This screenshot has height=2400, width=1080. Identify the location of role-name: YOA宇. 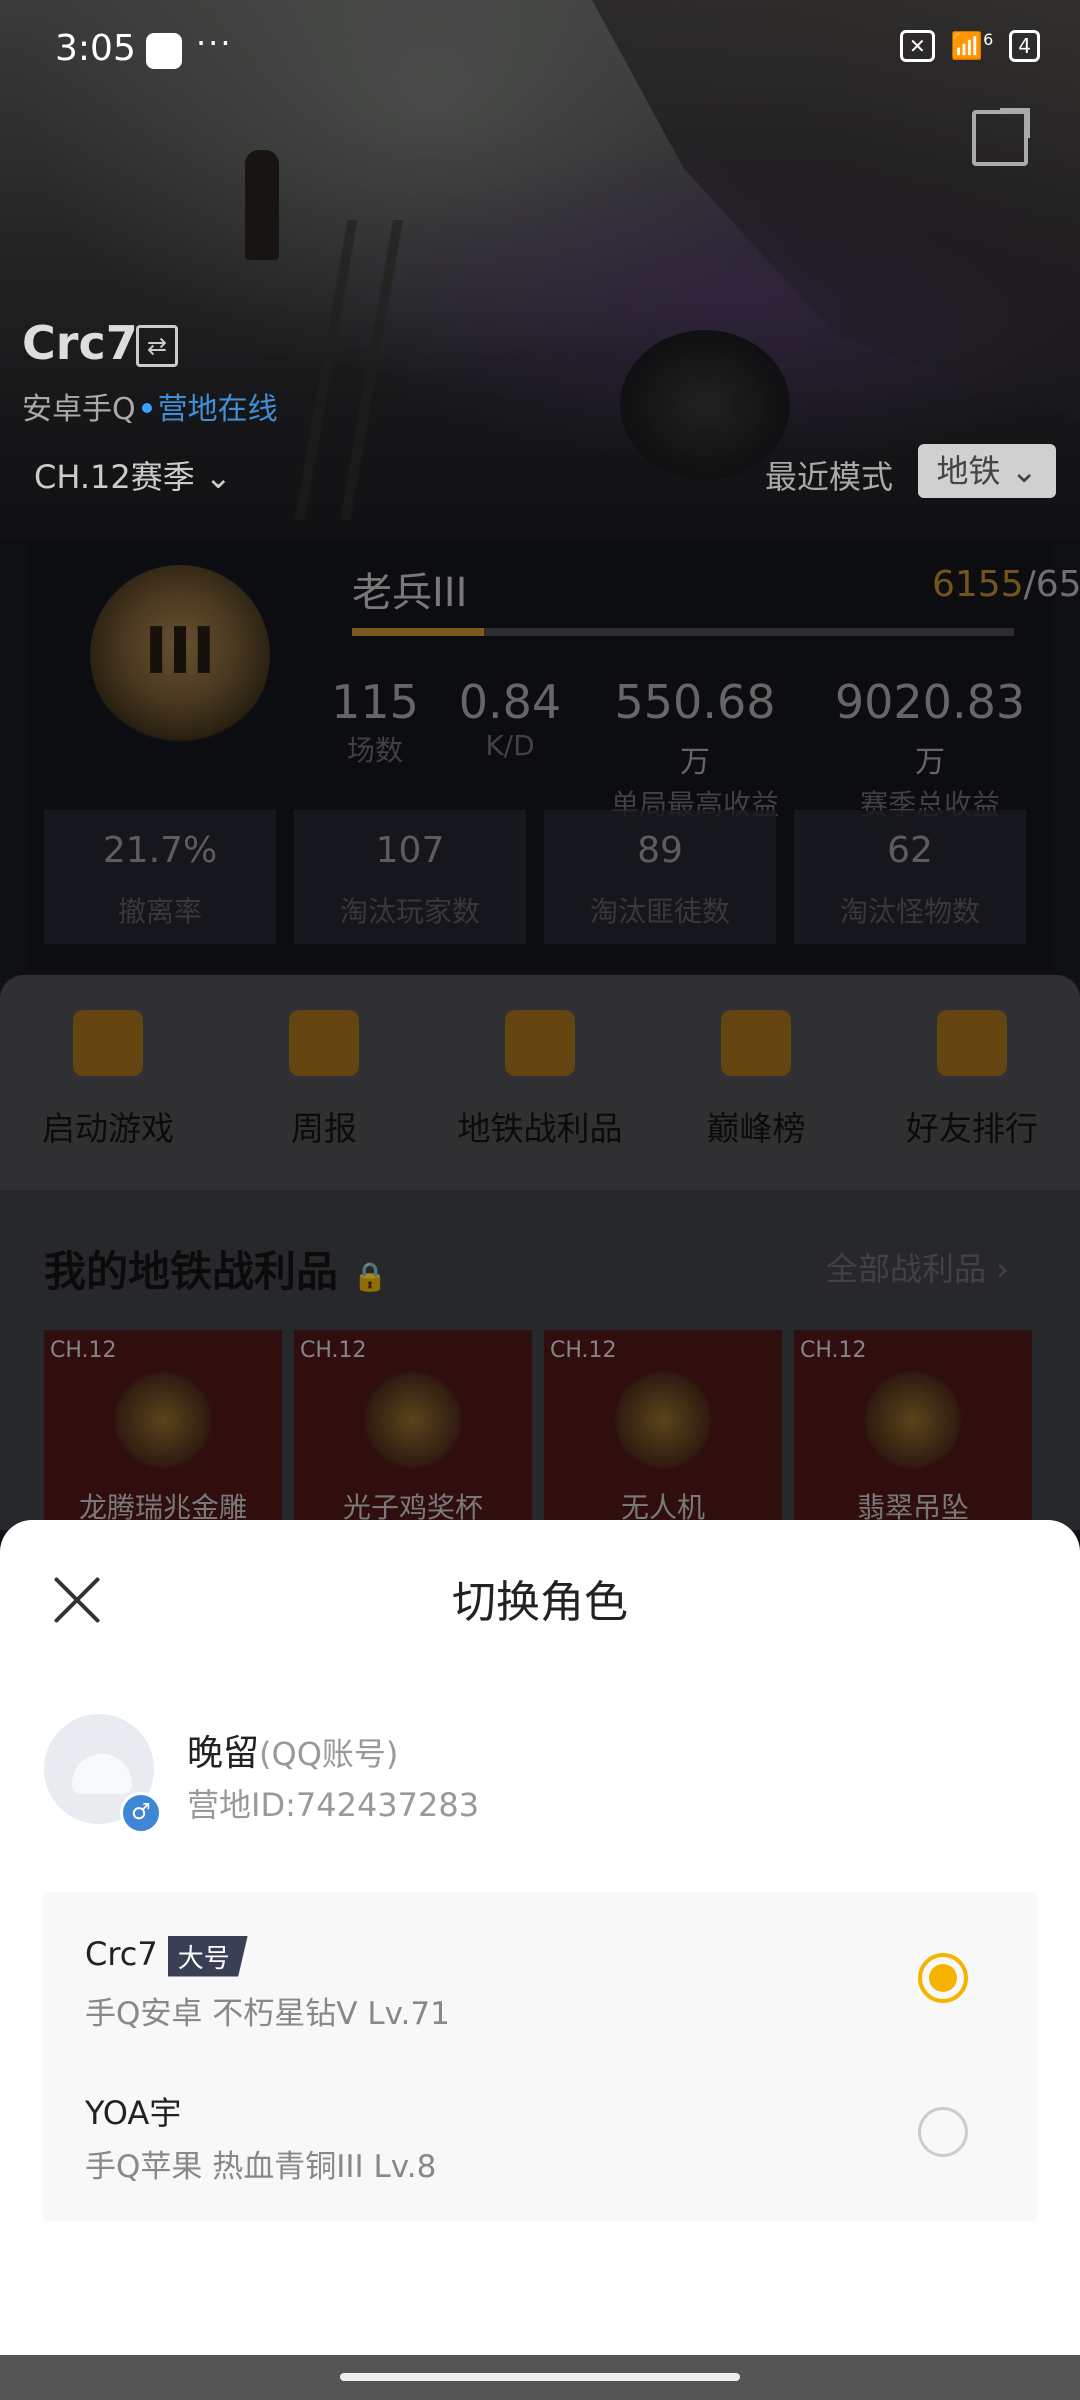
(133, 2113).